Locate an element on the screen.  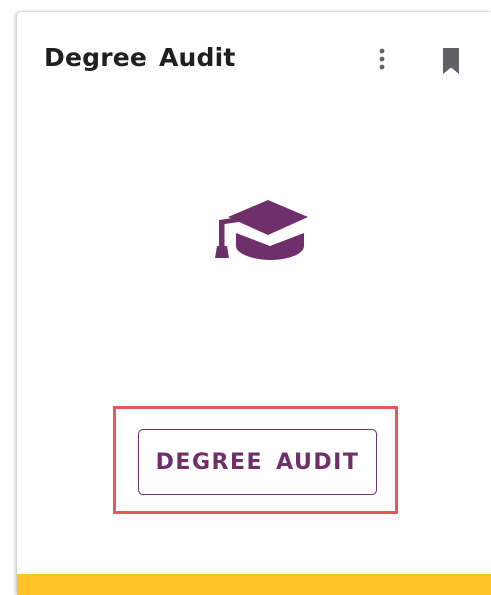
graduation-cap-icon is located at coordinates (261, 230).